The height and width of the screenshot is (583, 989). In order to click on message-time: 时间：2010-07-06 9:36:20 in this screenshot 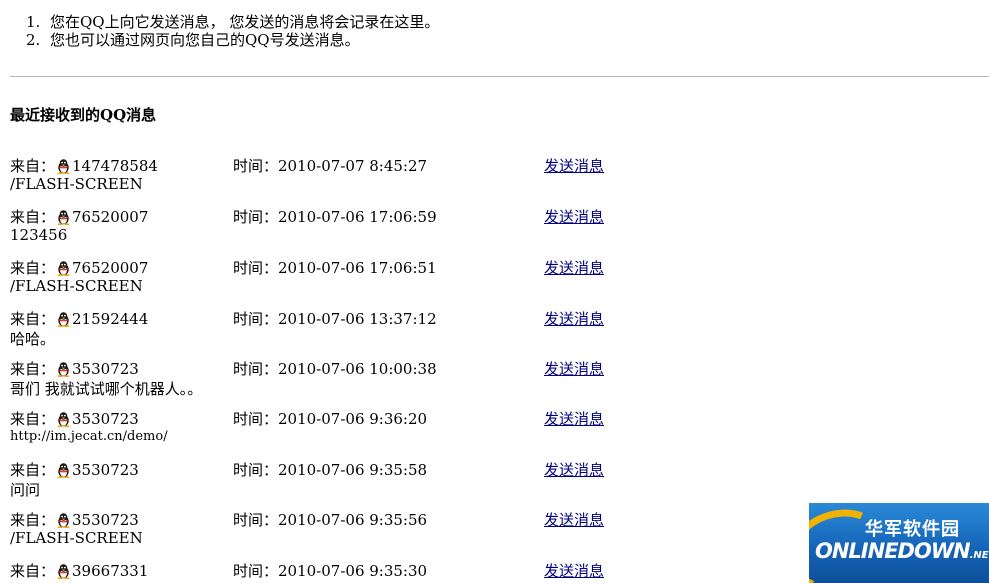, I will do `click(330, 419)`.